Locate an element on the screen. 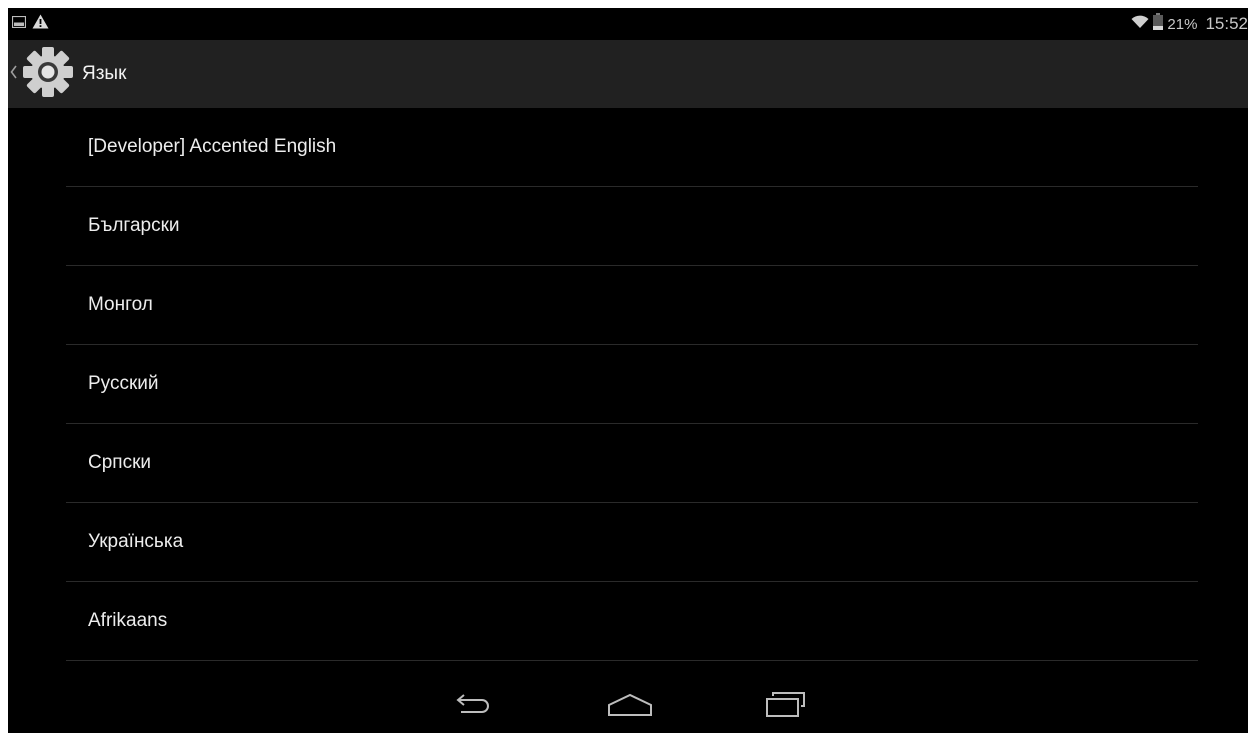 The height and width of the screenshot is (733, 1248). clock: 15:52 is located at coordinates (1226, 23).